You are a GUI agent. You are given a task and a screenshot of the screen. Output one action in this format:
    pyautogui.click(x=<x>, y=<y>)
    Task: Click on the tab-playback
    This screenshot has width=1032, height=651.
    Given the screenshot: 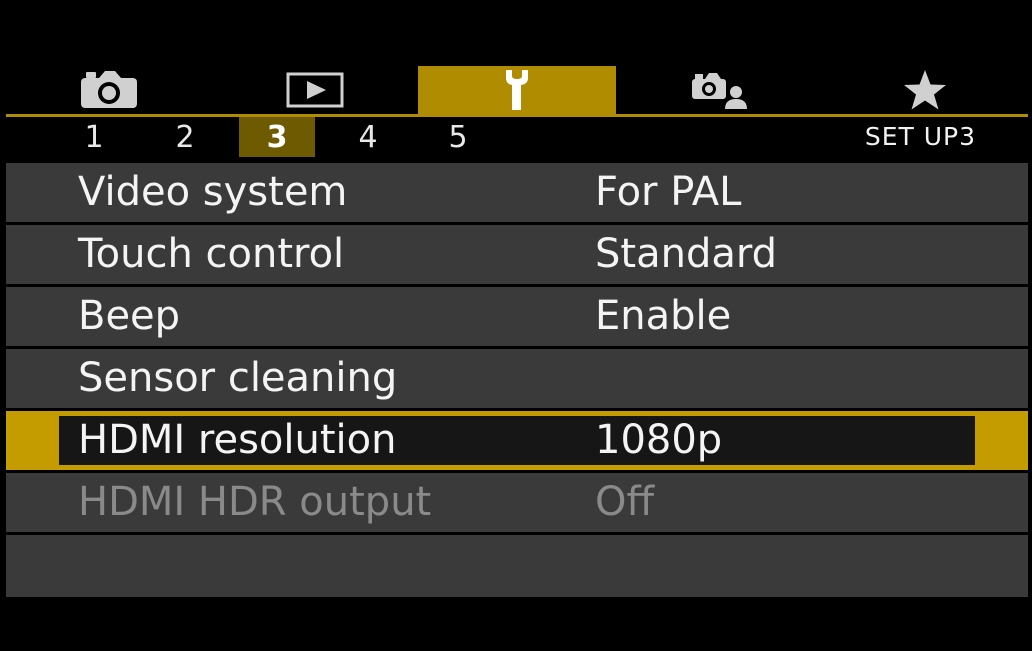 What is the action you would take?
    pyautogui.click(x=315, y=90)
    